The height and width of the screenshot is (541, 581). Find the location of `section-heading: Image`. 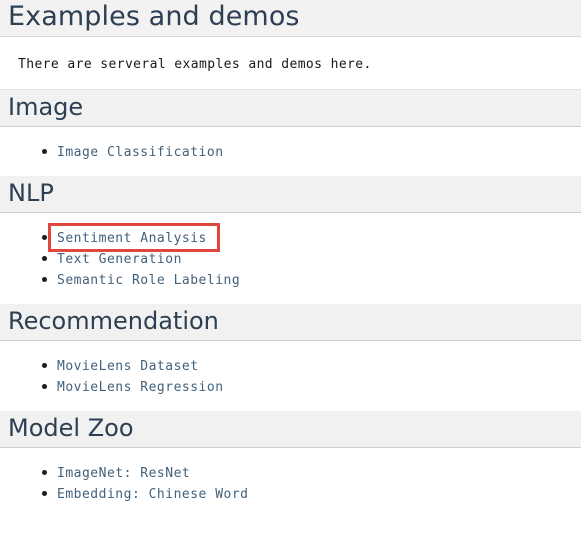

section-heading: Image is located at coordinates (46, 106).